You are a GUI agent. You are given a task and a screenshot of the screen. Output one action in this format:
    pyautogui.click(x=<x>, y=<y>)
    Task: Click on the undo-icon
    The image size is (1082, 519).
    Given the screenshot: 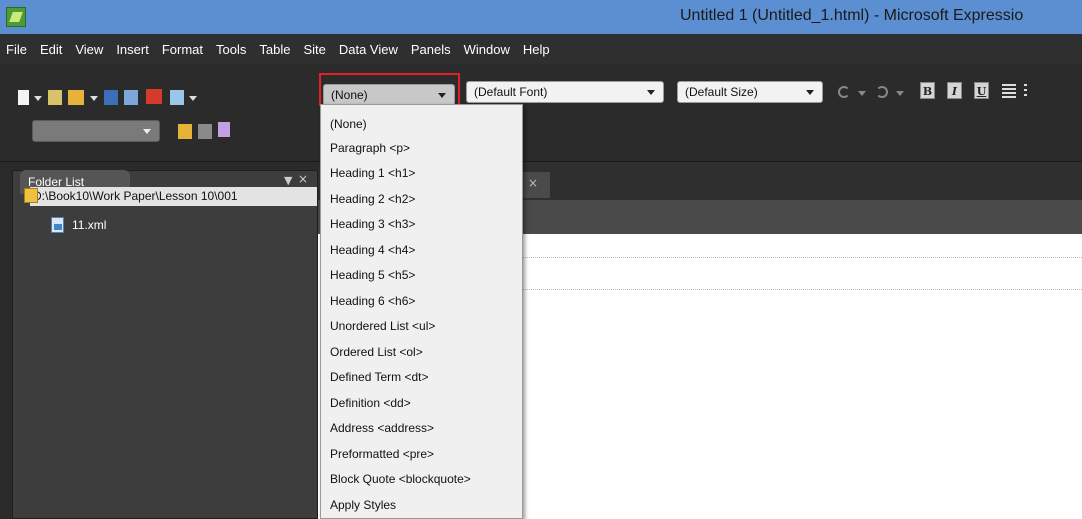 What is the action you would take?
    pyautogui.click(x=844, y=92)
    